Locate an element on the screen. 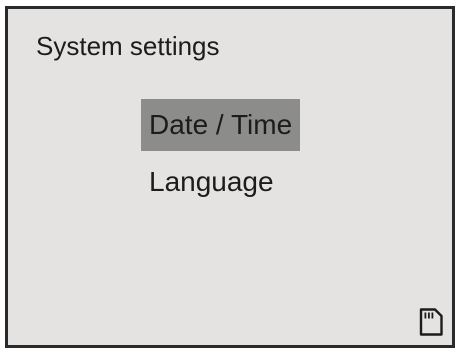 This screenshot has height=352, width=460. sd-card-icon is located at coordinates (431, 322).